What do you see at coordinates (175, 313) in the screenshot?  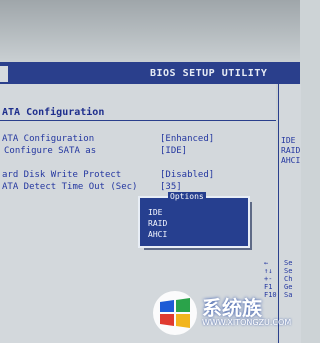 I see `windows-logo-icon` at bounding box center [175, 313].